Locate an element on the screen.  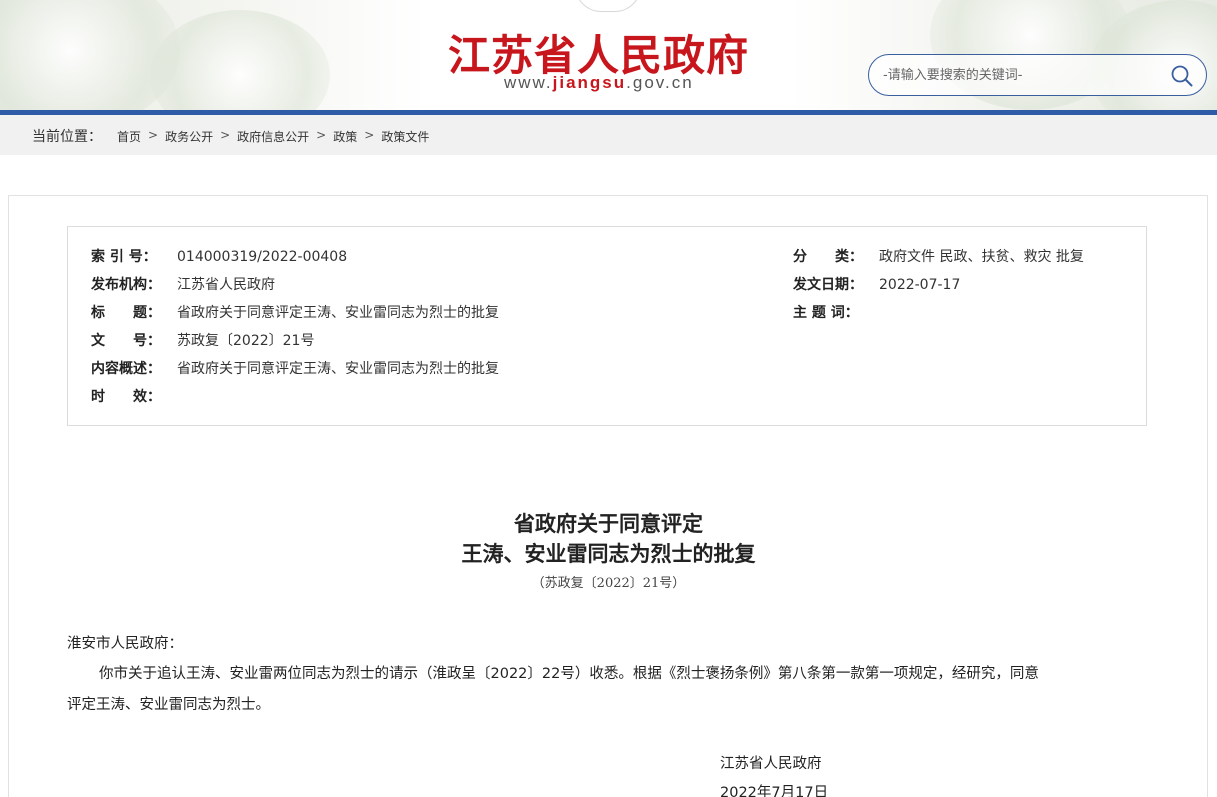
meta-summary: 内容概述： 省政府关于同意评定王涛、安业雷同志为烈士的批复 is located at coordinates (295, 369).